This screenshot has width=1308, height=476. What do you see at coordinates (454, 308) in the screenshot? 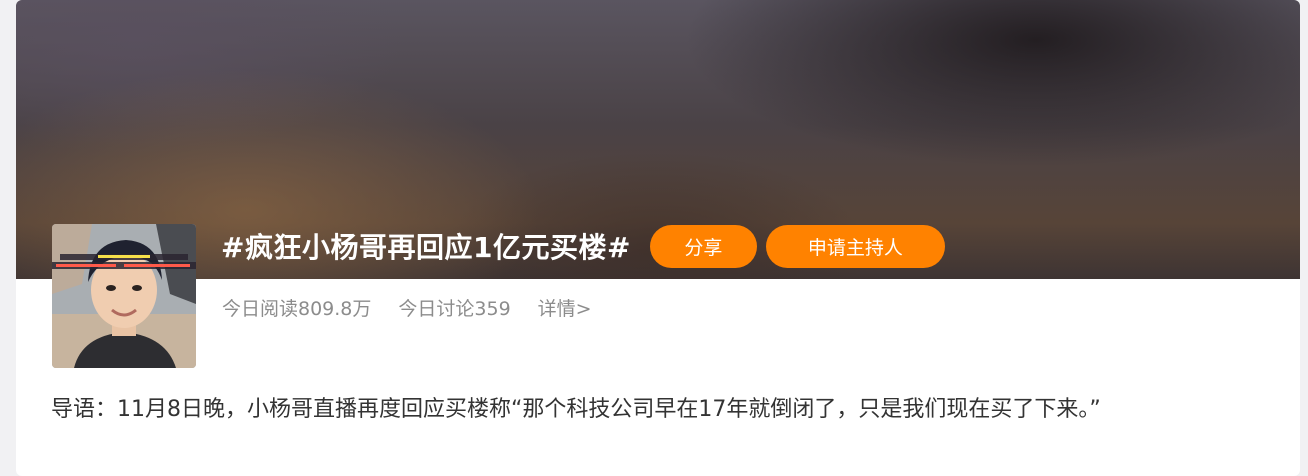
I see `today-discussions: 今日讨论359` at bounding box center [454, 308].